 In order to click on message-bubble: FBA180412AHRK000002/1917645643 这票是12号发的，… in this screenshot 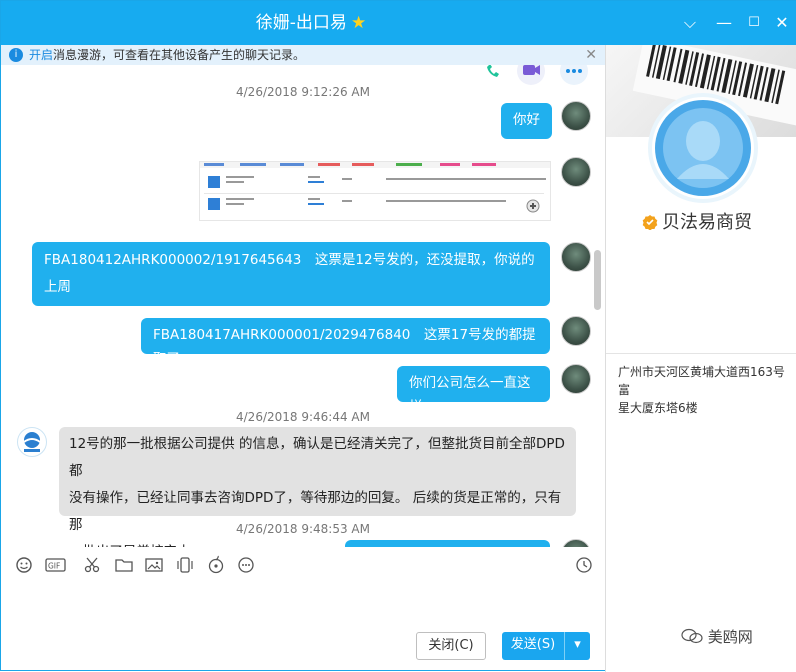, I will do `click(291, 282)`.